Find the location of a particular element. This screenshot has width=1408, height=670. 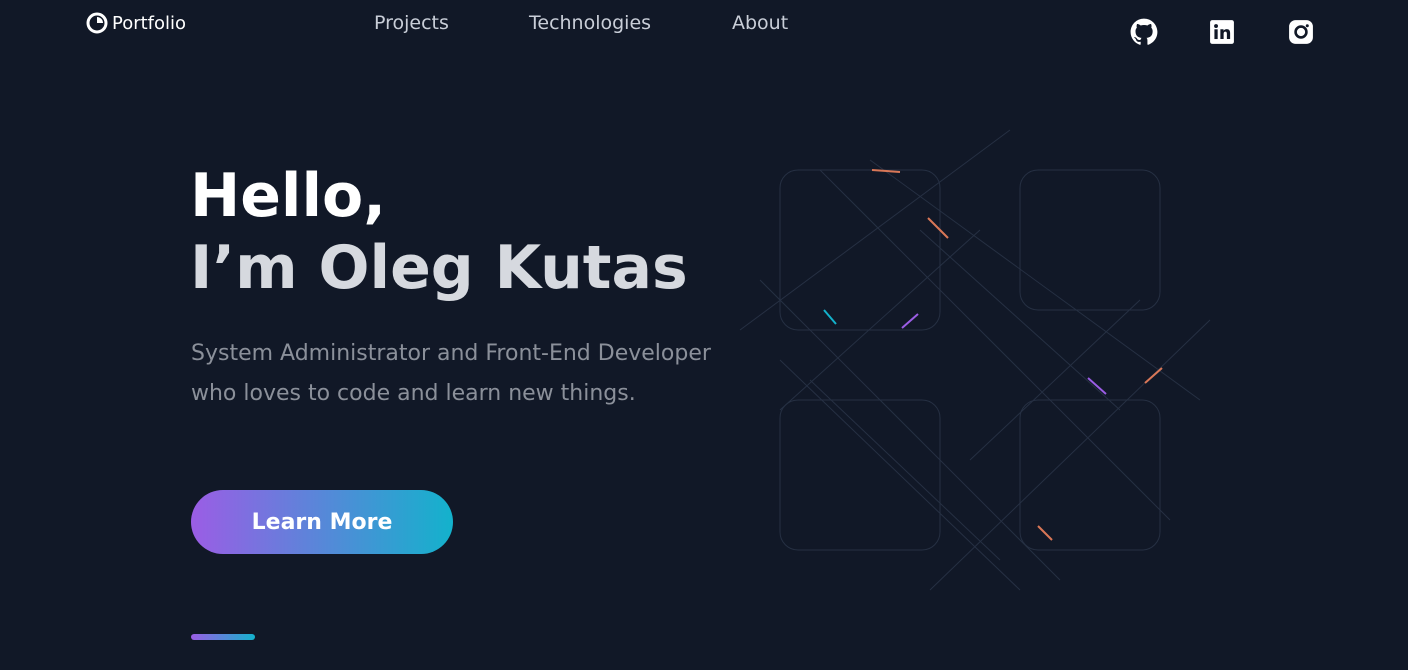

logo-icon is located at coordinates (97, 23).